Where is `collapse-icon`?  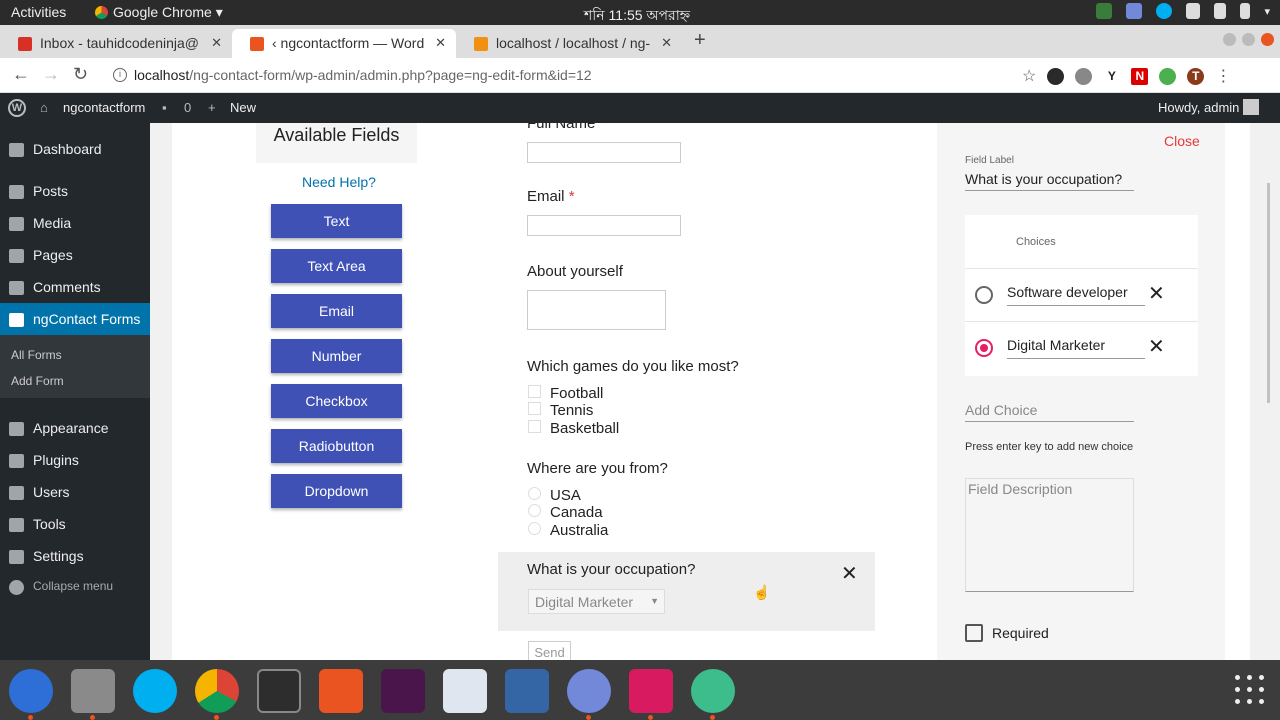
collapse-icon is located at coordinates (16, 587).